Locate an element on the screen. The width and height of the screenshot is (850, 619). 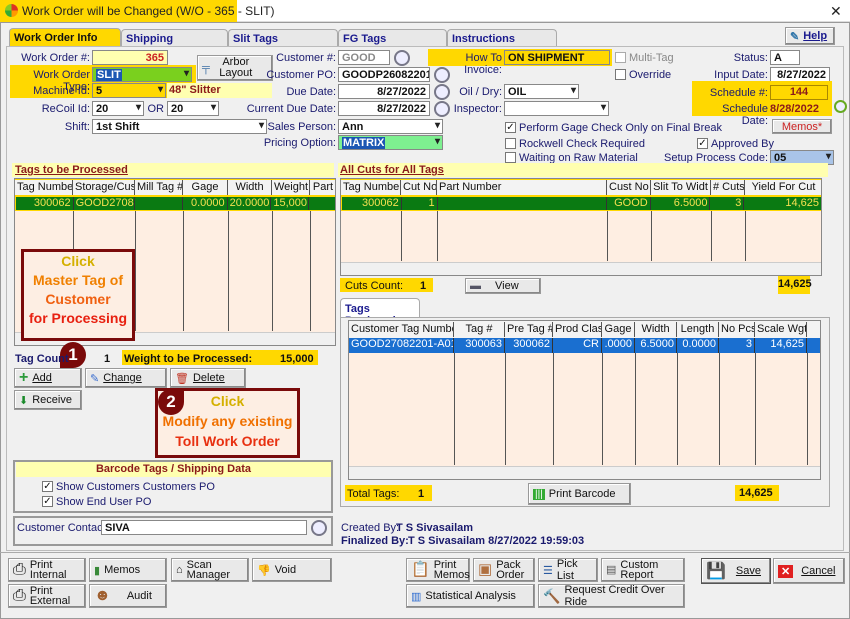
pick-list-button: ☰ Pick List is located at coordinates (568, 570).